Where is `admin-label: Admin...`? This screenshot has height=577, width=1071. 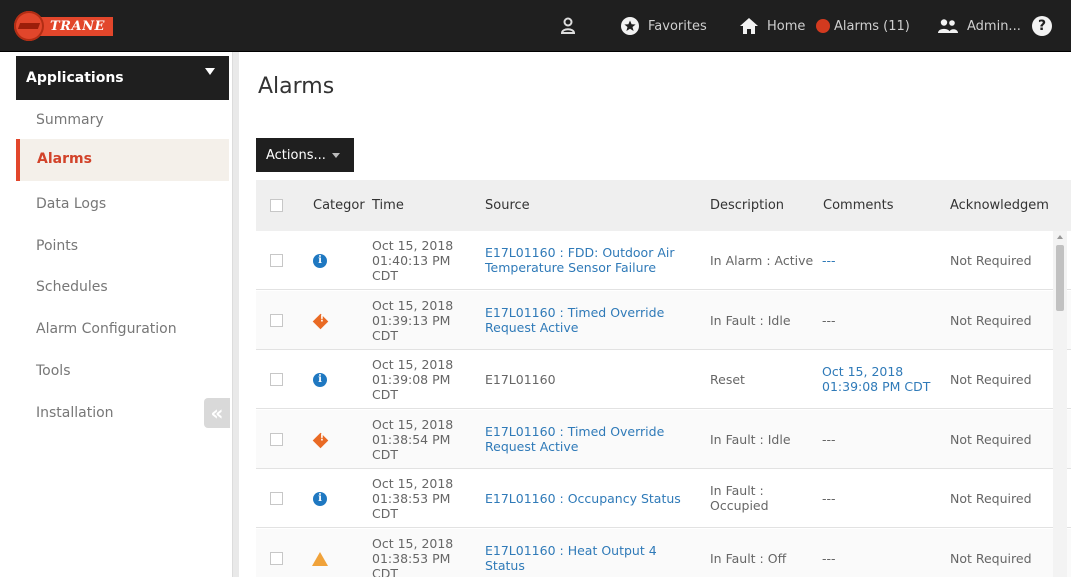
admin-label: Admin... is located at coordinates (994, 26).